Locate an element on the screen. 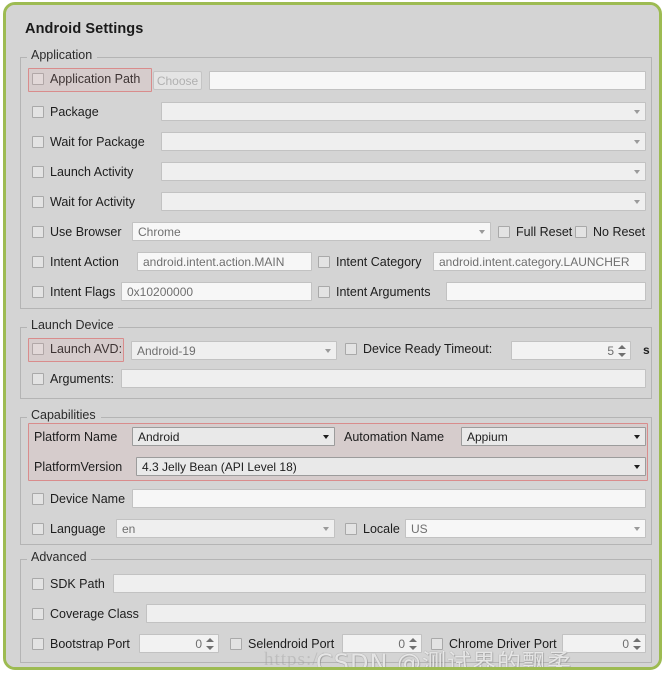 This screenshot has width=666, height=674. input-intent-action: android.intent.action.MAIN is located at coordinates (224, 261).